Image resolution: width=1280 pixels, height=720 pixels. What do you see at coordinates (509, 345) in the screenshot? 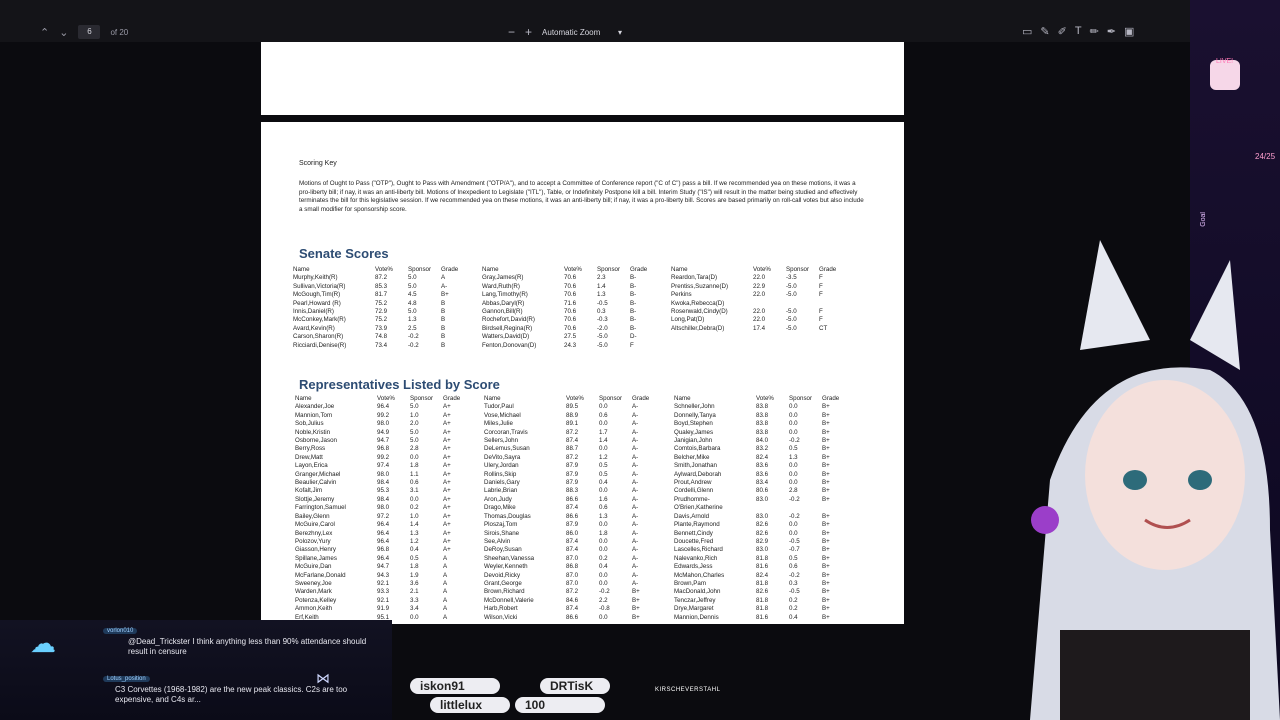
I see `table-cell: Fenton,Donovan(D)` at bounding box center [509, 345].